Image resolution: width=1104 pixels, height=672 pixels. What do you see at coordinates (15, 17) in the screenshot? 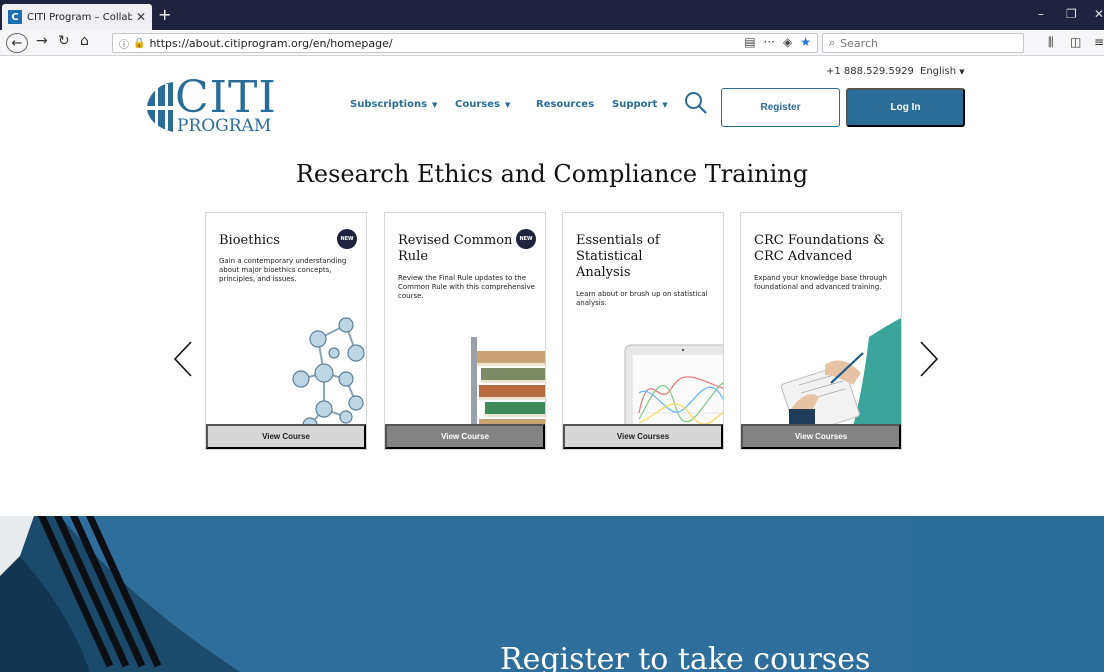
I see `favicon-icon: C` at bounding box center [15, 17].